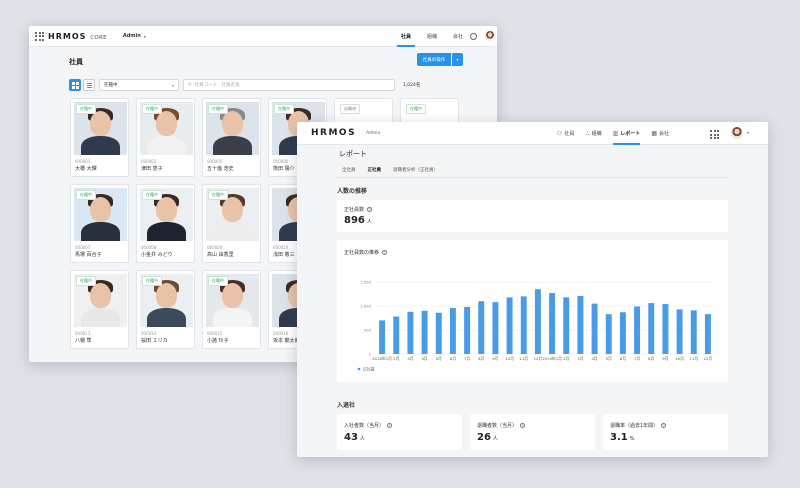 The height and width of the screenshot is (488, 800). I want to click on employee-id: 000007, so click(83, 247).